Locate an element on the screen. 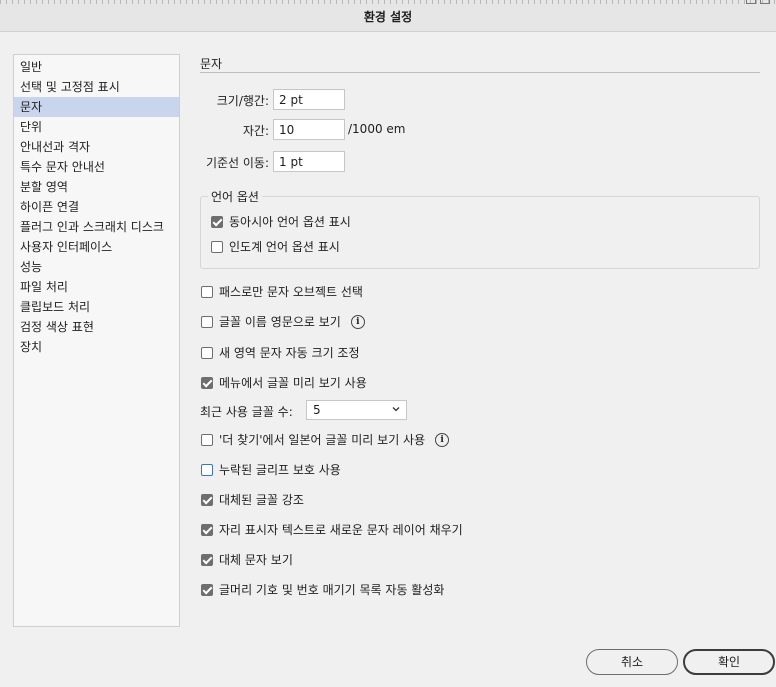 The height and width of the screenshot is (687, 776). ok-button: 확인 is located at coordinates (729, 662).